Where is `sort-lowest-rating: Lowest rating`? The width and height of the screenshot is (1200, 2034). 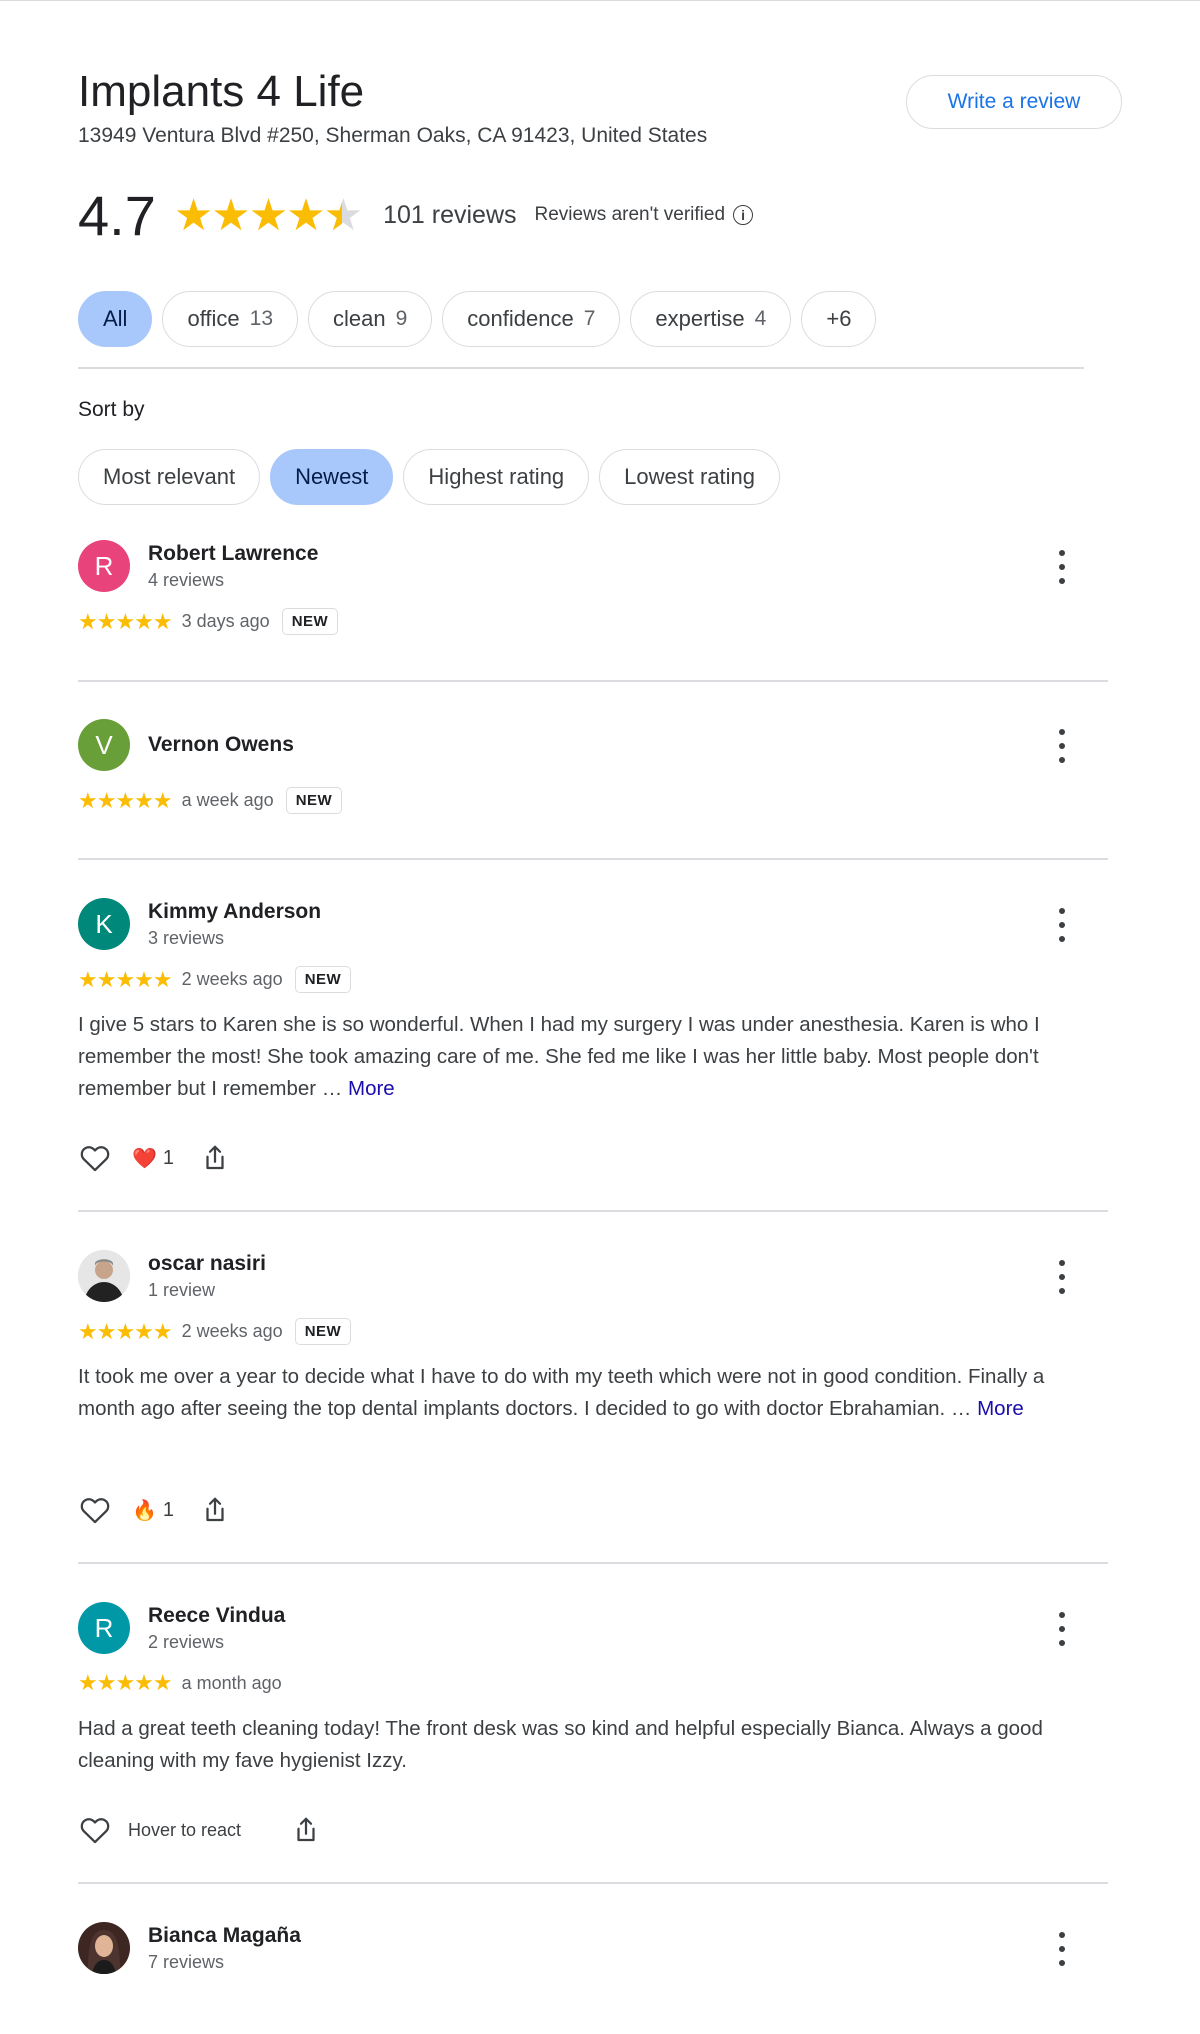 sort-lowest-rating: Lowest rating is located at coordinates (690, 477).